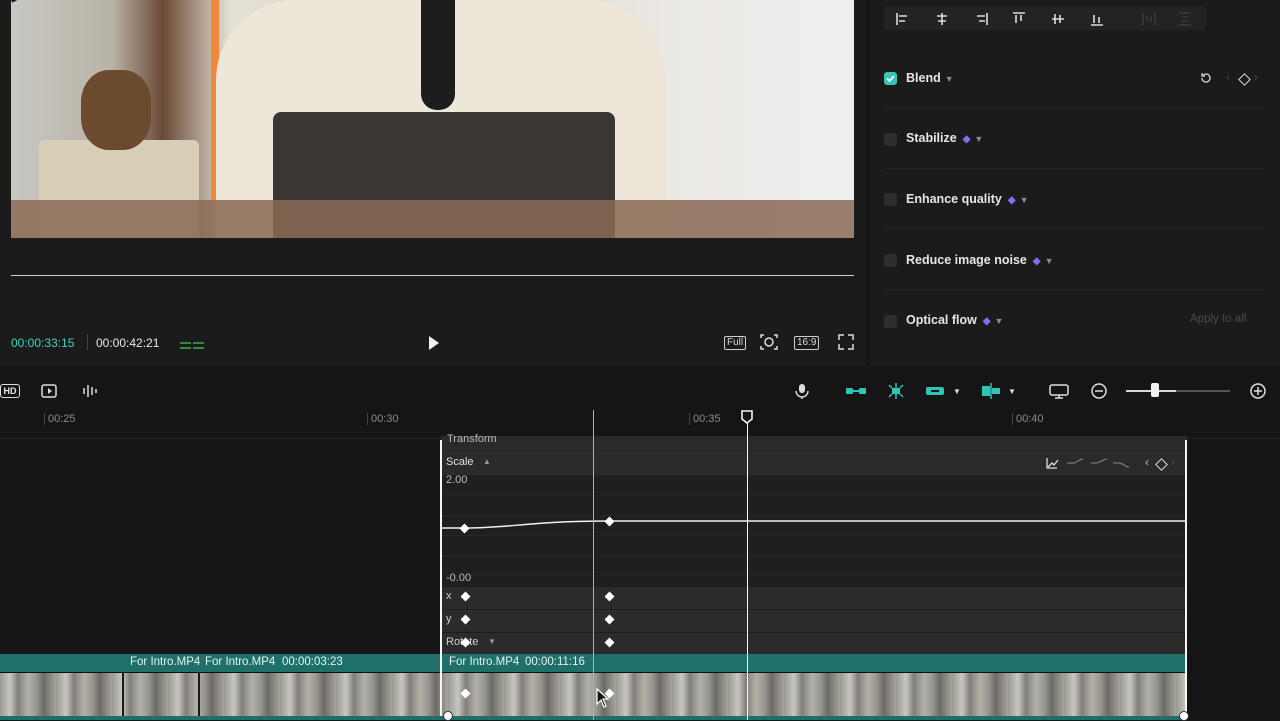  What do you see at coordinates (930, 78) in the screenshot?
I see `blend-label: Blend ▼` at bounding box center [930, 78].